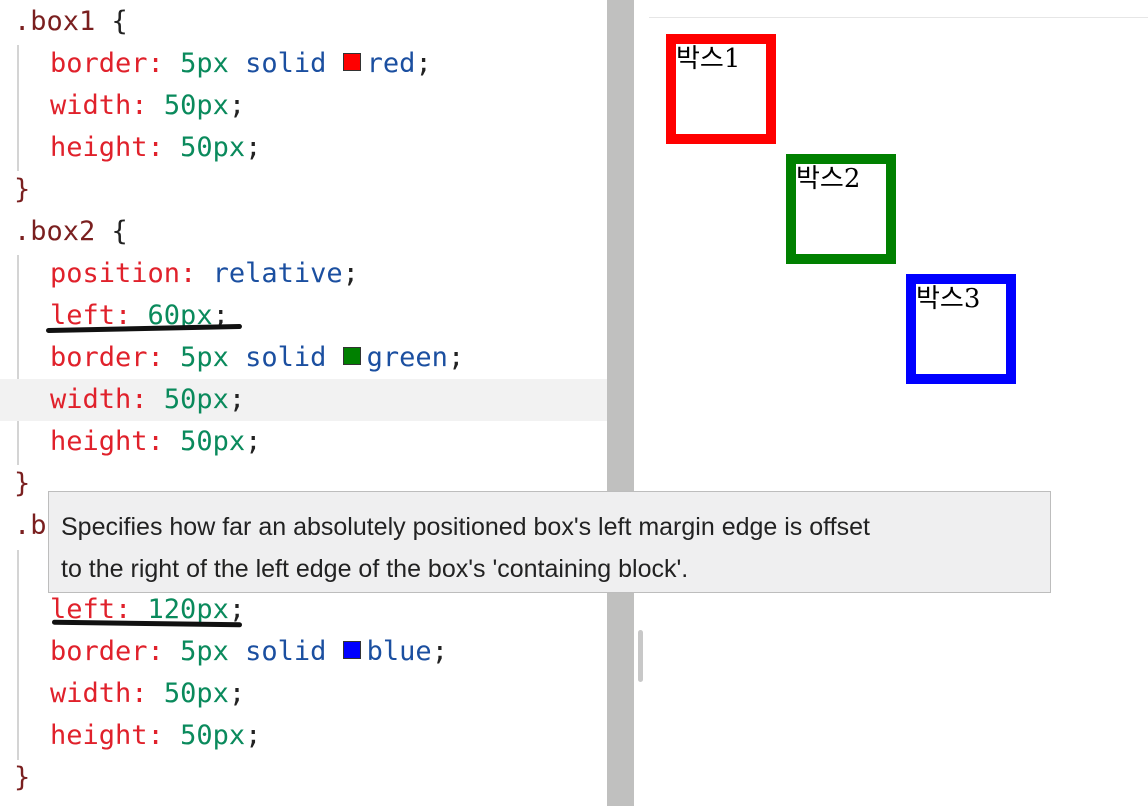 The image size is (1148, 806). I want to click on css-selector: .box2, so click(55, 231).